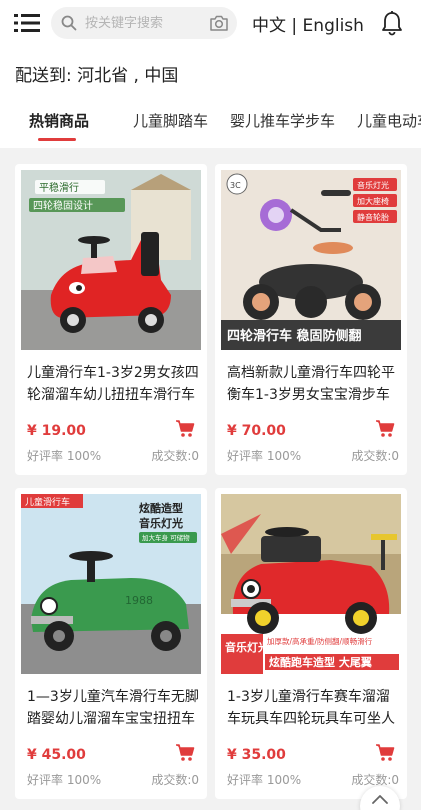 This screenshot has width=421, height=810. I want to click on menu-icon, so click(27, 23).